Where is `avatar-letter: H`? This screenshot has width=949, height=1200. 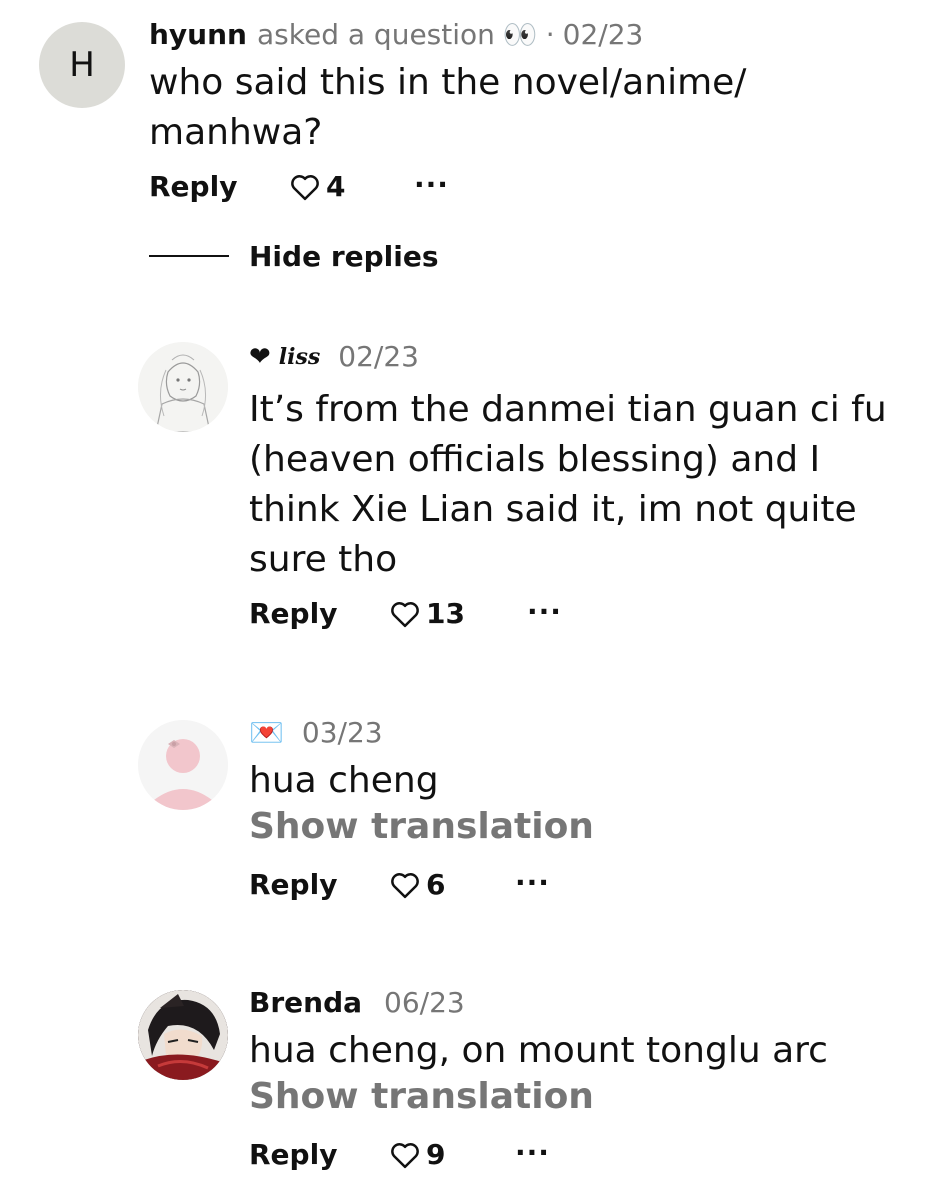
avatar-letter: H is located at coordinates (82, 65).